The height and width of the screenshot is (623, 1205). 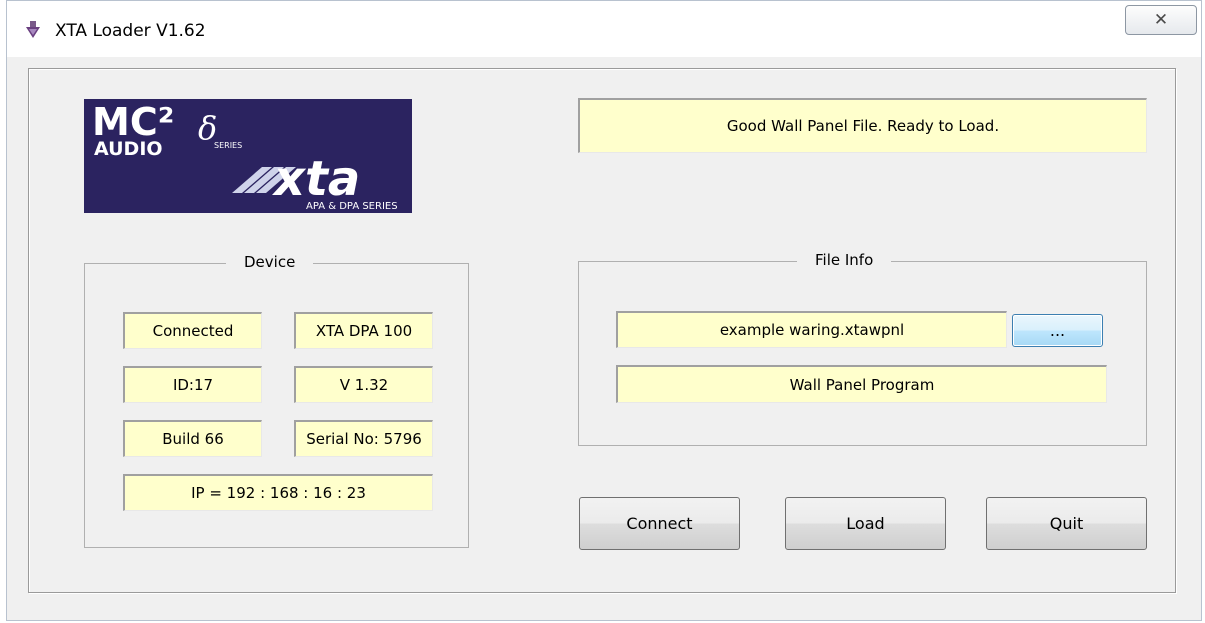 I want to click on connect-button: Connect, so click(x=659, y=523).